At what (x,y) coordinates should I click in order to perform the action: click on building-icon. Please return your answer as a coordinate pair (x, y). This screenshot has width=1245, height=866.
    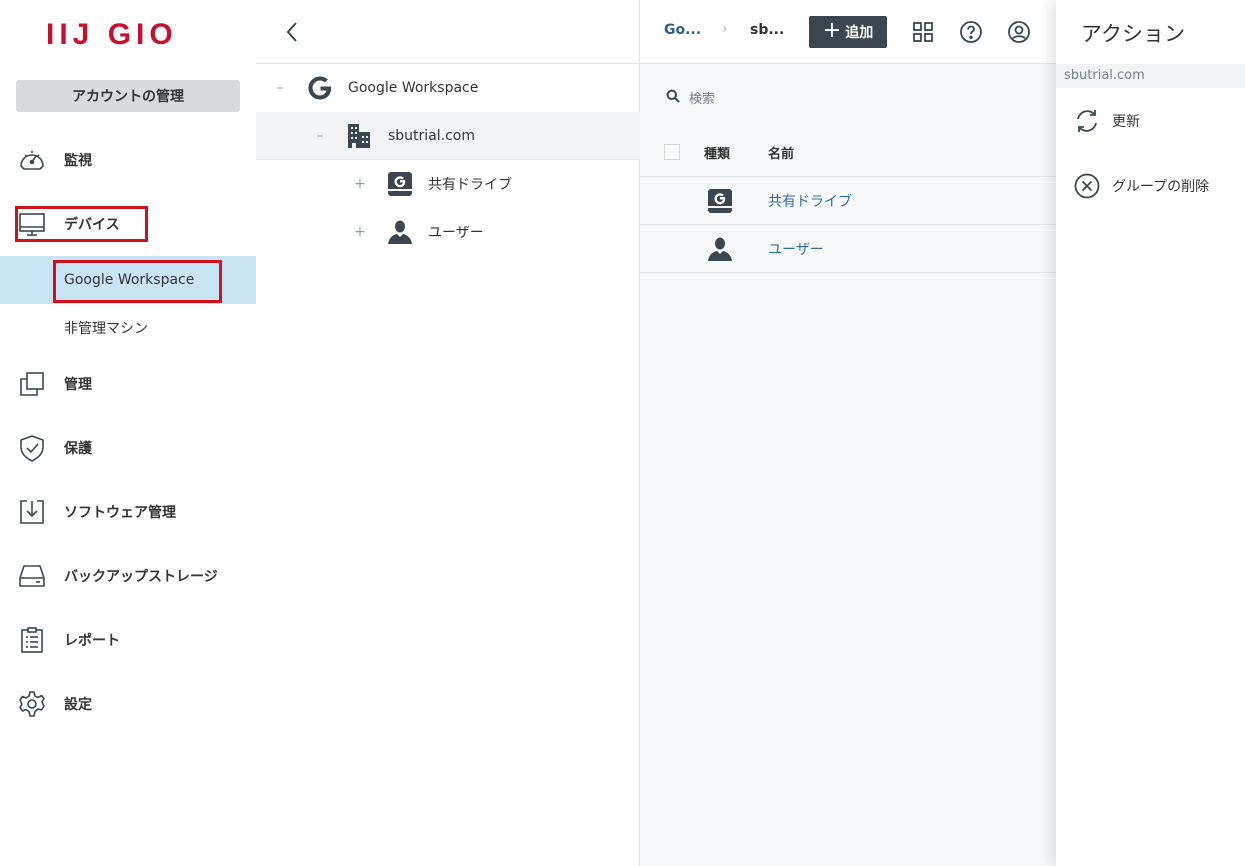
    Looking at the image, I should click on (359, 136).